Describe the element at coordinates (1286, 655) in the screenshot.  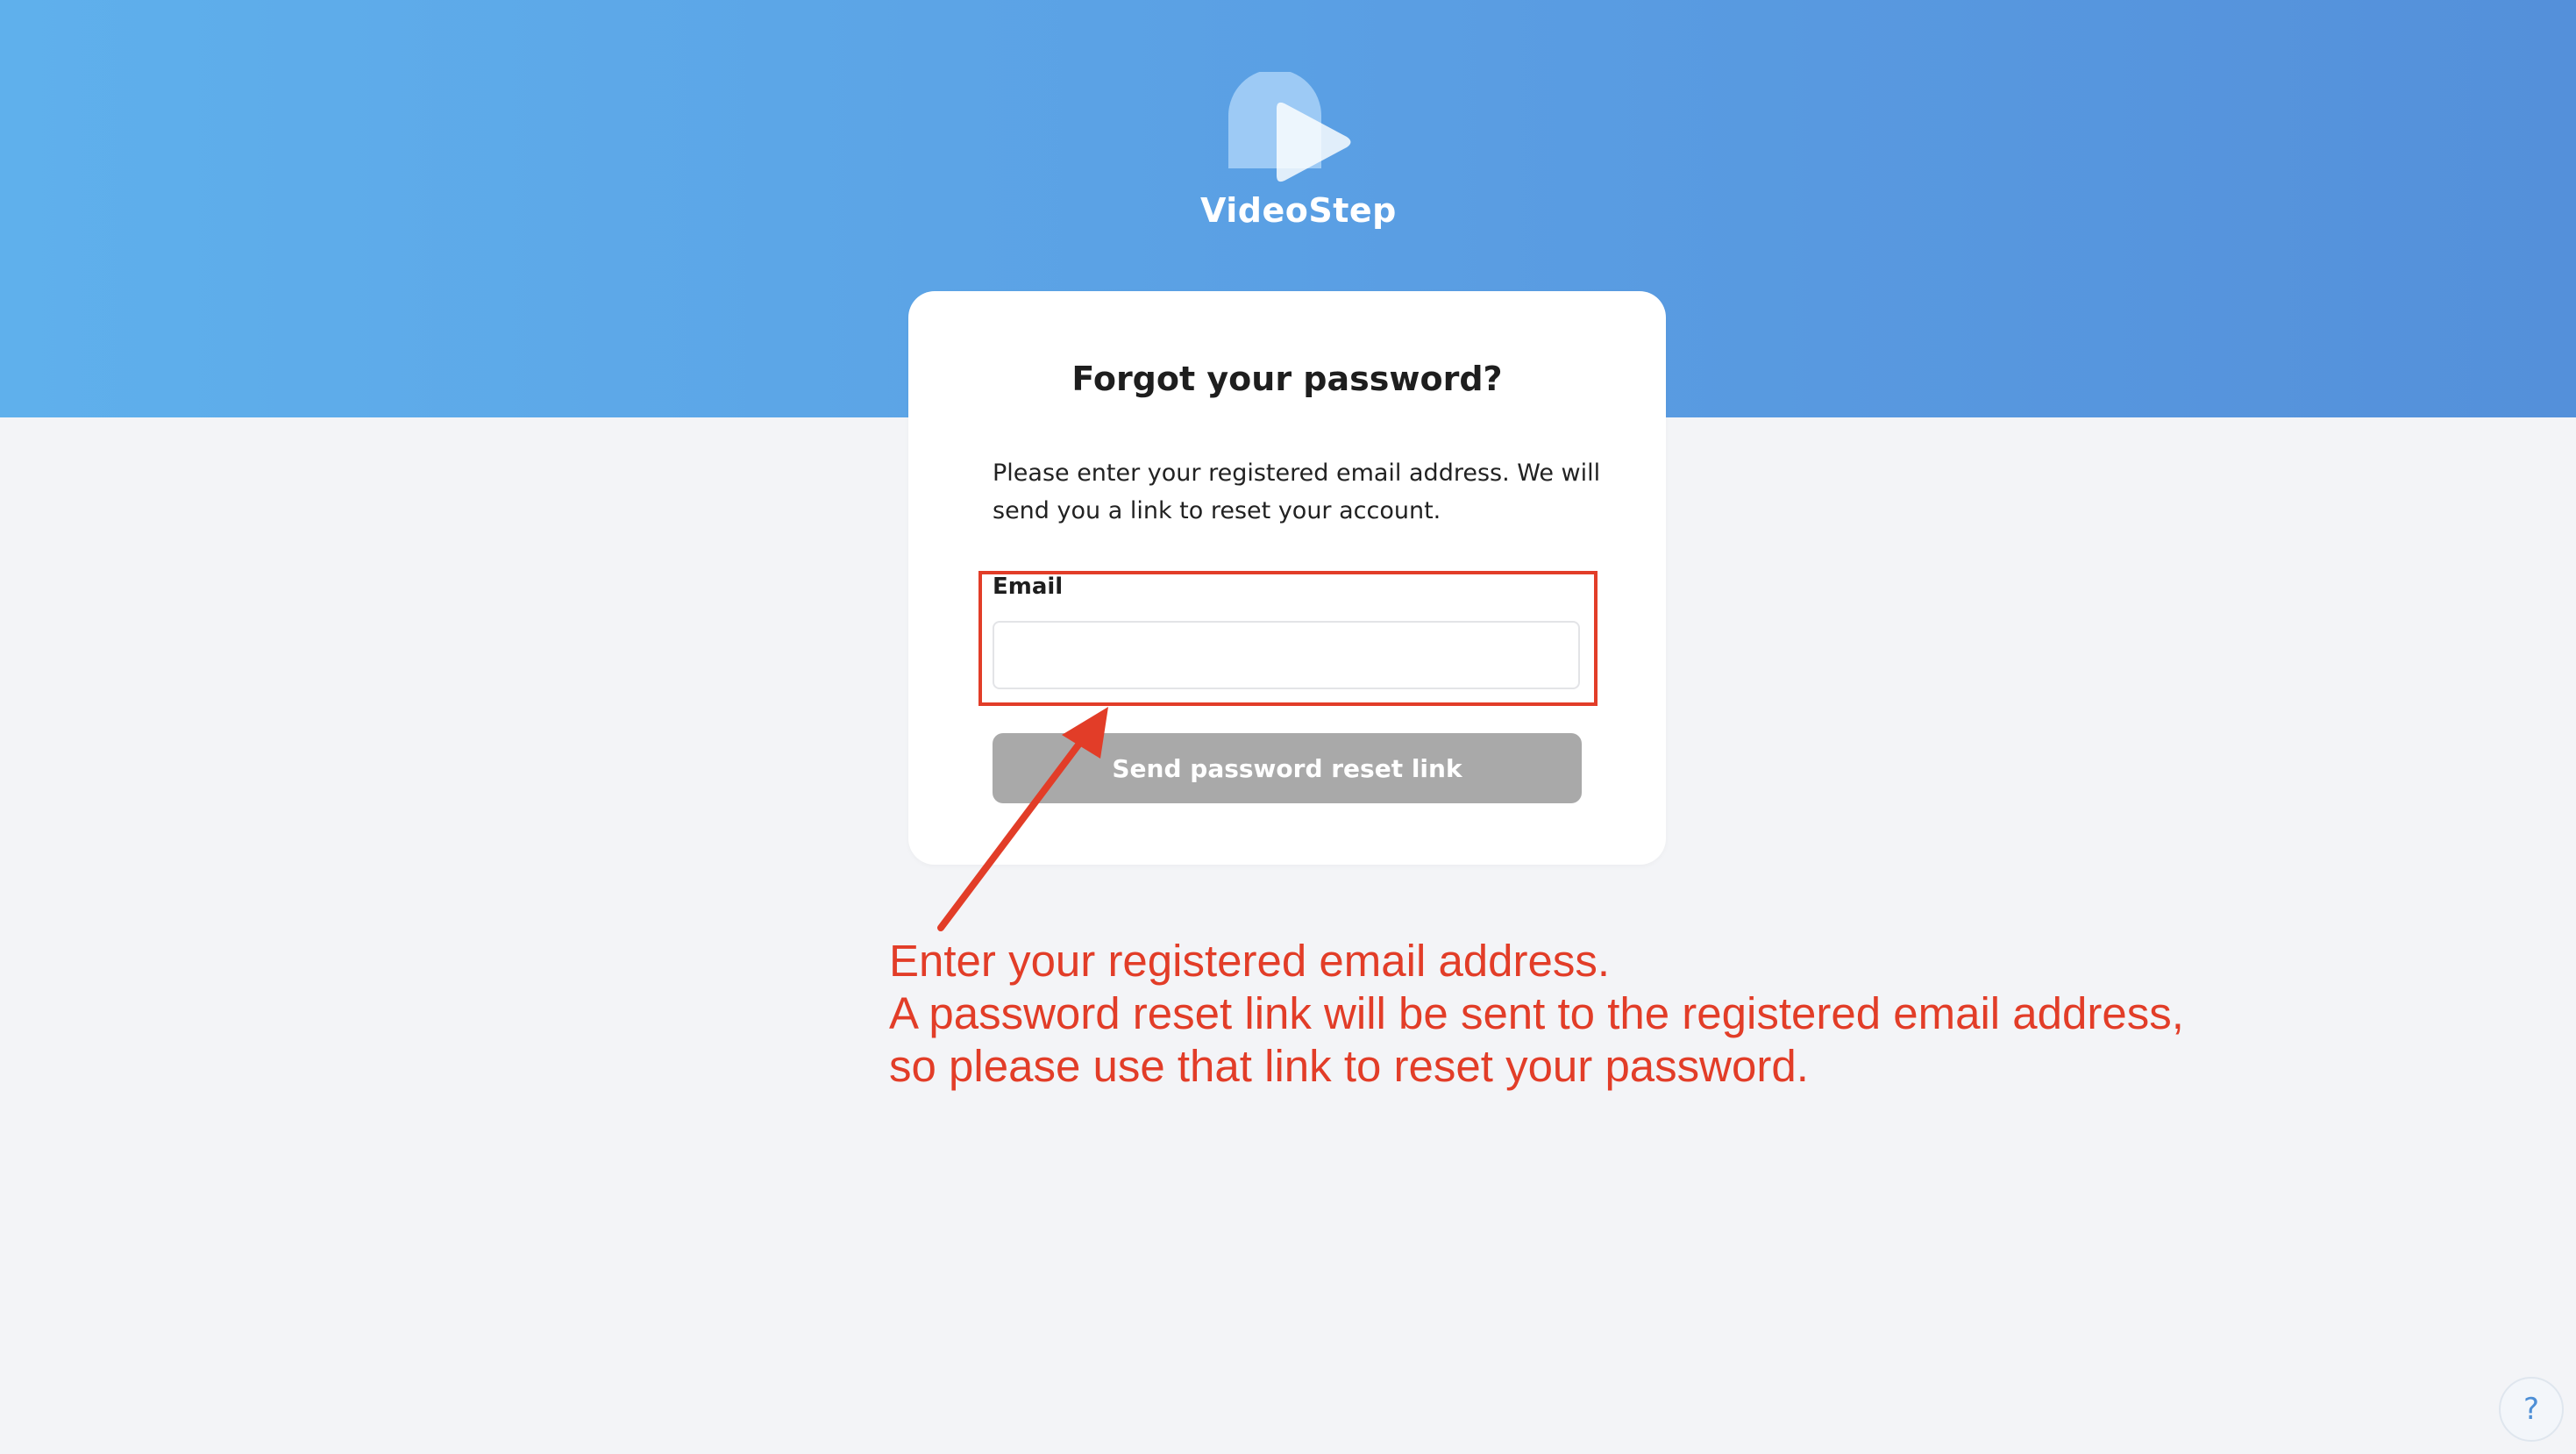
I see `email-field` at that location.